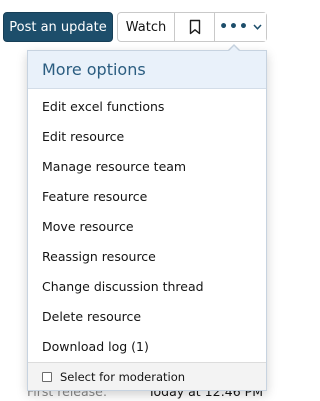 The height and width of the screenshot is (401, 320). What do you see at coordinates (147, 256) in the screenshot?
I see `menu-item-reassign-resource: Reassign resource` at bounding box center [147, 256].